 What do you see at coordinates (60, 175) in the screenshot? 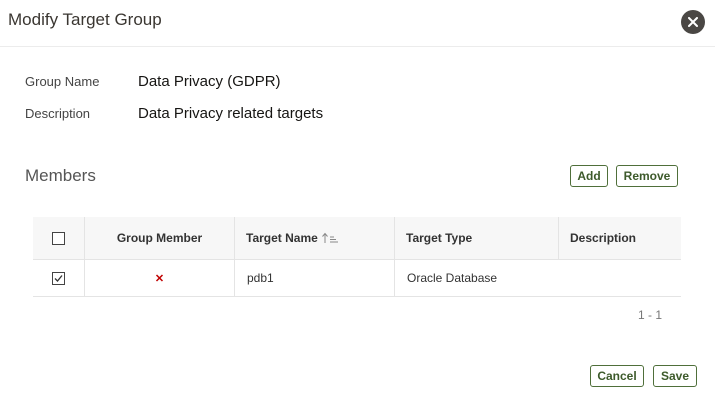
I see `members-title: Members` at bounding box center [60, 175].